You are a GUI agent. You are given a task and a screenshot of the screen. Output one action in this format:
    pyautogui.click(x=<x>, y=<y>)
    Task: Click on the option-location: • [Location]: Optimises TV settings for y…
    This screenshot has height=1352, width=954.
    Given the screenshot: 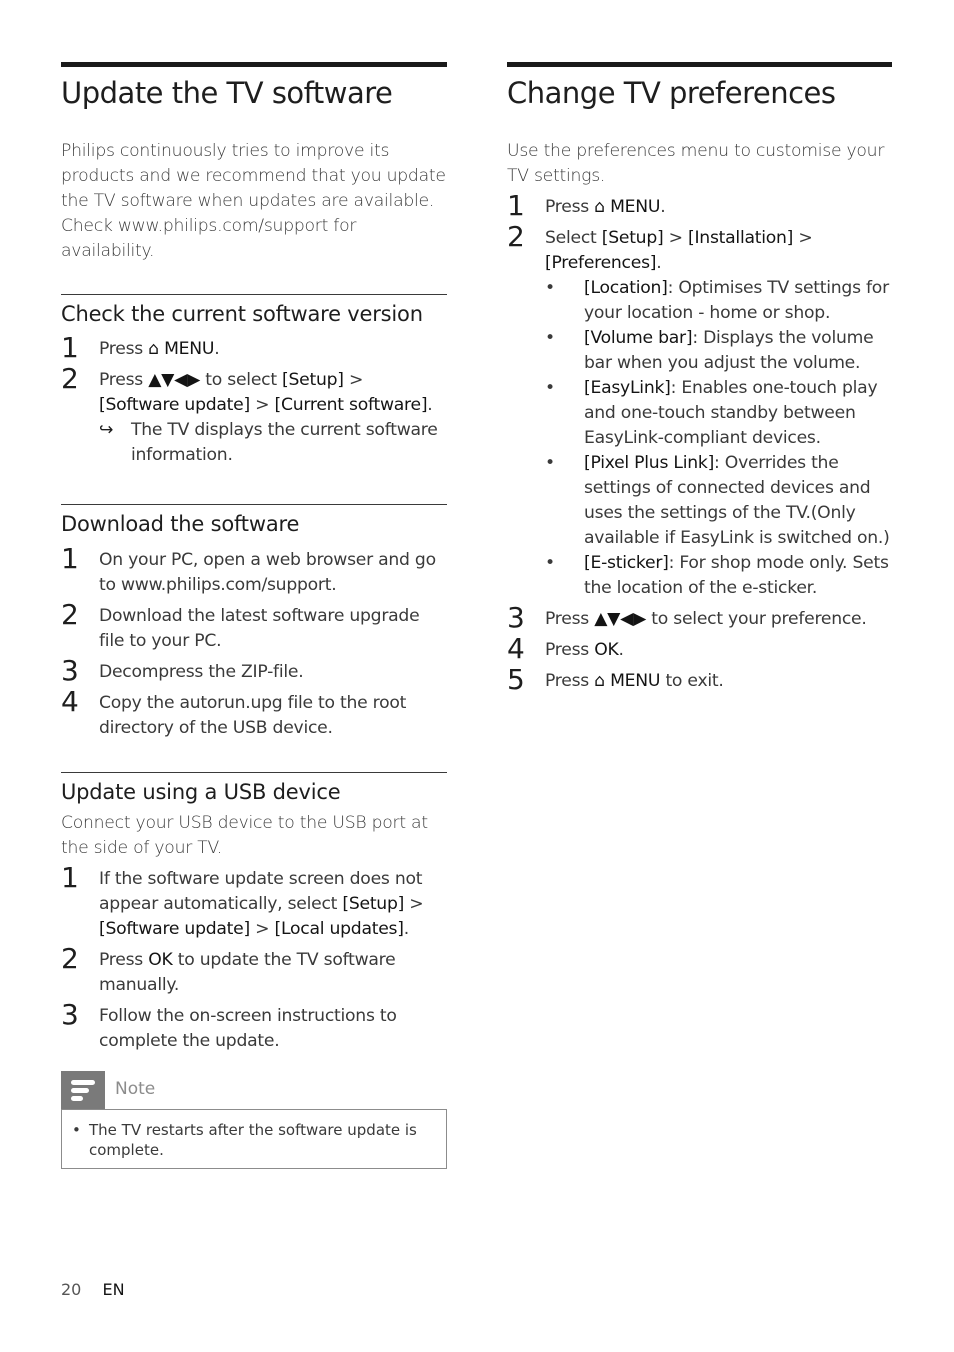 What is the action you would take?
    pyautogui.click(x=717, y=300)
    